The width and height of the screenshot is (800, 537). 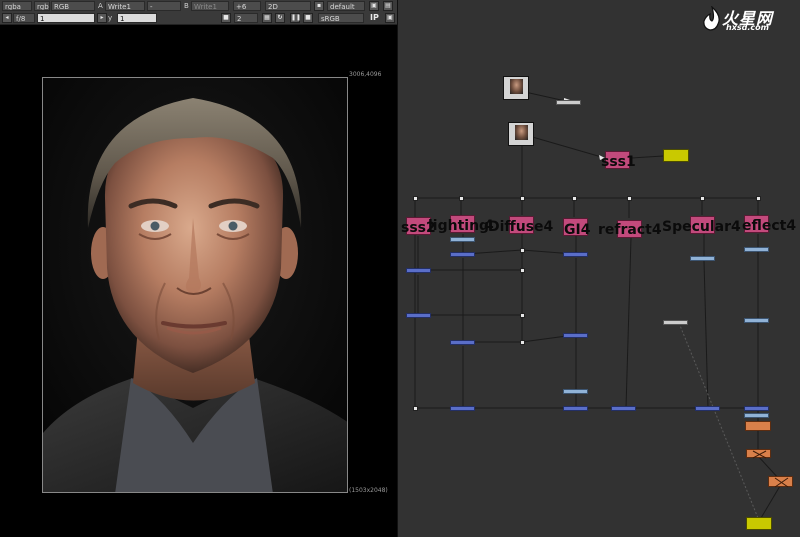 I want to click on view-mode-dropdown: 2D, so click(x=288, y=6).